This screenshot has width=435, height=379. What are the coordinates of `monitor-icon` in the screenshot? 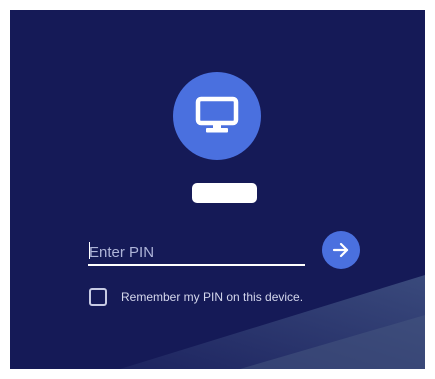 It's located at (217, 114).